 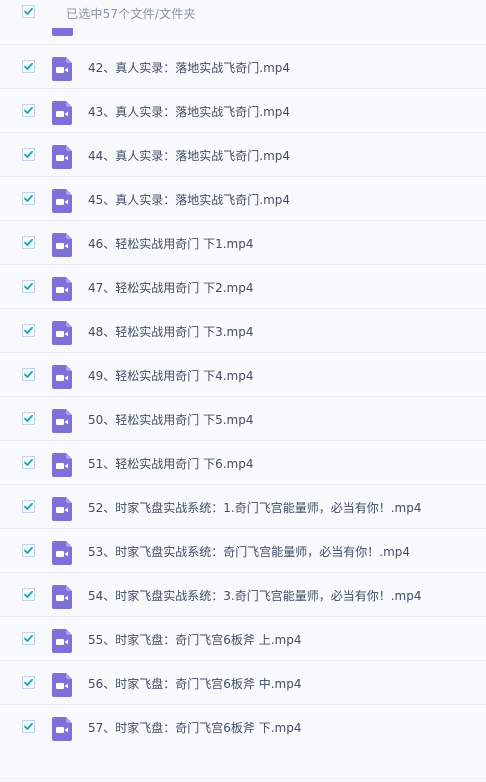 I want to click on file-name: 53、时家飞盘实战系统：奇门飞宫能量师，必当有你！.mp4, so click(x=249, y=551).